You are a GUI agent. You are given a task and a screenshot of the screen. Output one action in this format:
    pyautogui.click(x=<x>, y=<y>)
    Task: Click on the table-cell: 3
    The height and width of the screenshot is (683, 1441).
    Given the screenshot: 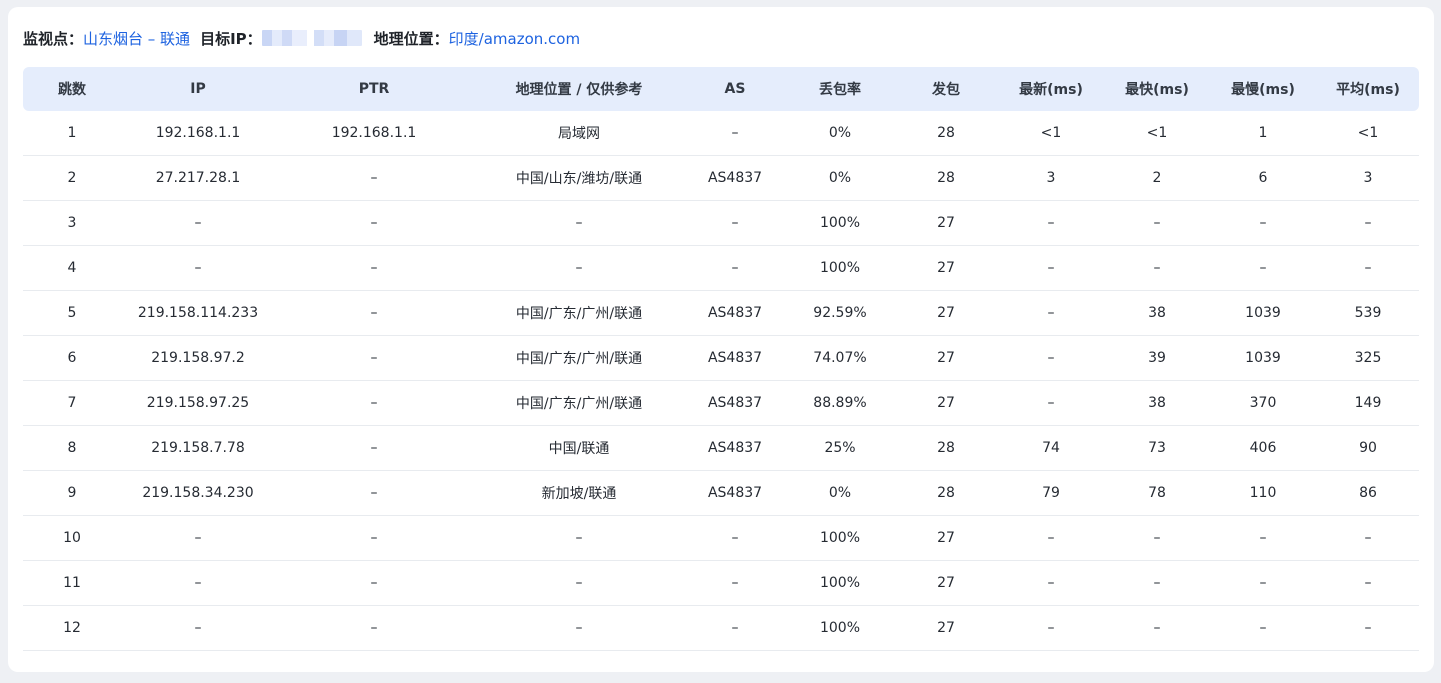 What is the action you would take?
    pyautogui.click(x=1368, y=178)
    